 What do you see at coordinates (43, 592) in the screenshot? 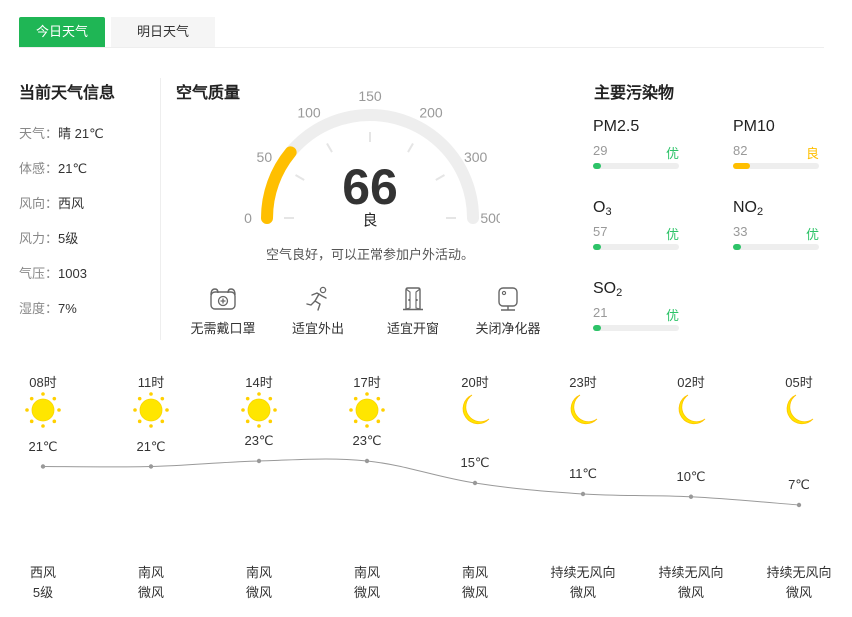
I see `wind-level: 5级` at bounding box center [43, 592].